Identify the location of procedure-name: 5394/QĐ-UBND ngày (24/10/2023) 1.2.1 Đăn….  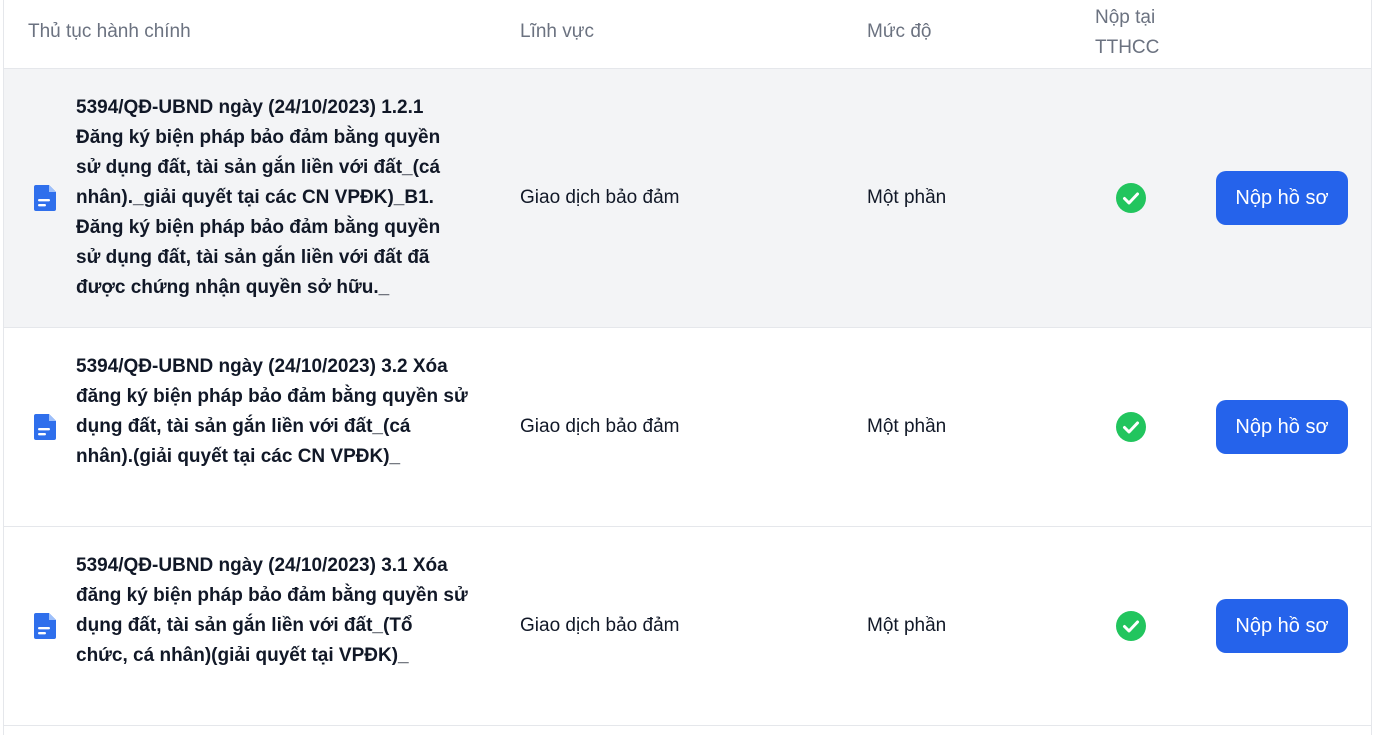
(272, 198).